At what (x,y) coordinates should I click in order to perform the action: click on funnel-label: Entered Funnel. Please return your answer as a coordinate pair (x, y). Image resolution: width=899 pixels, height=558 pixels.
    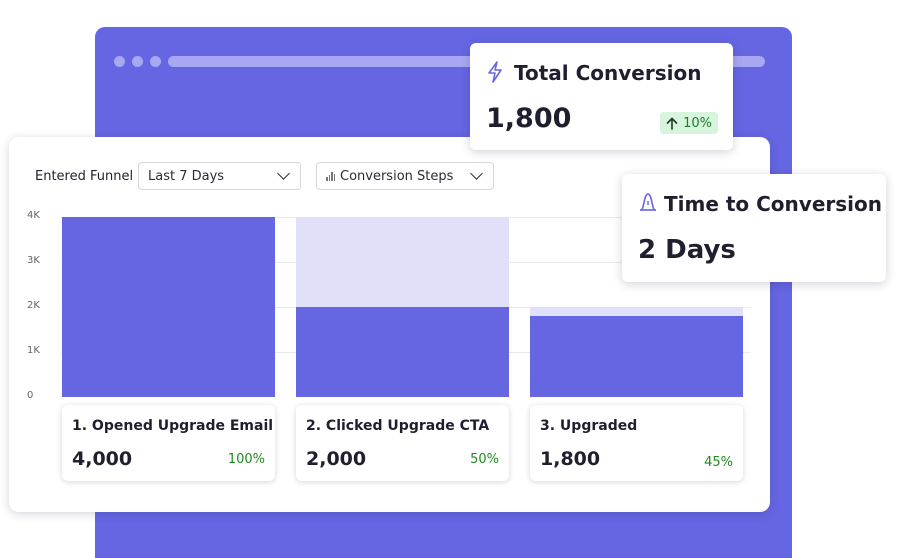
    Looking at the image, I should click on (84, 176).